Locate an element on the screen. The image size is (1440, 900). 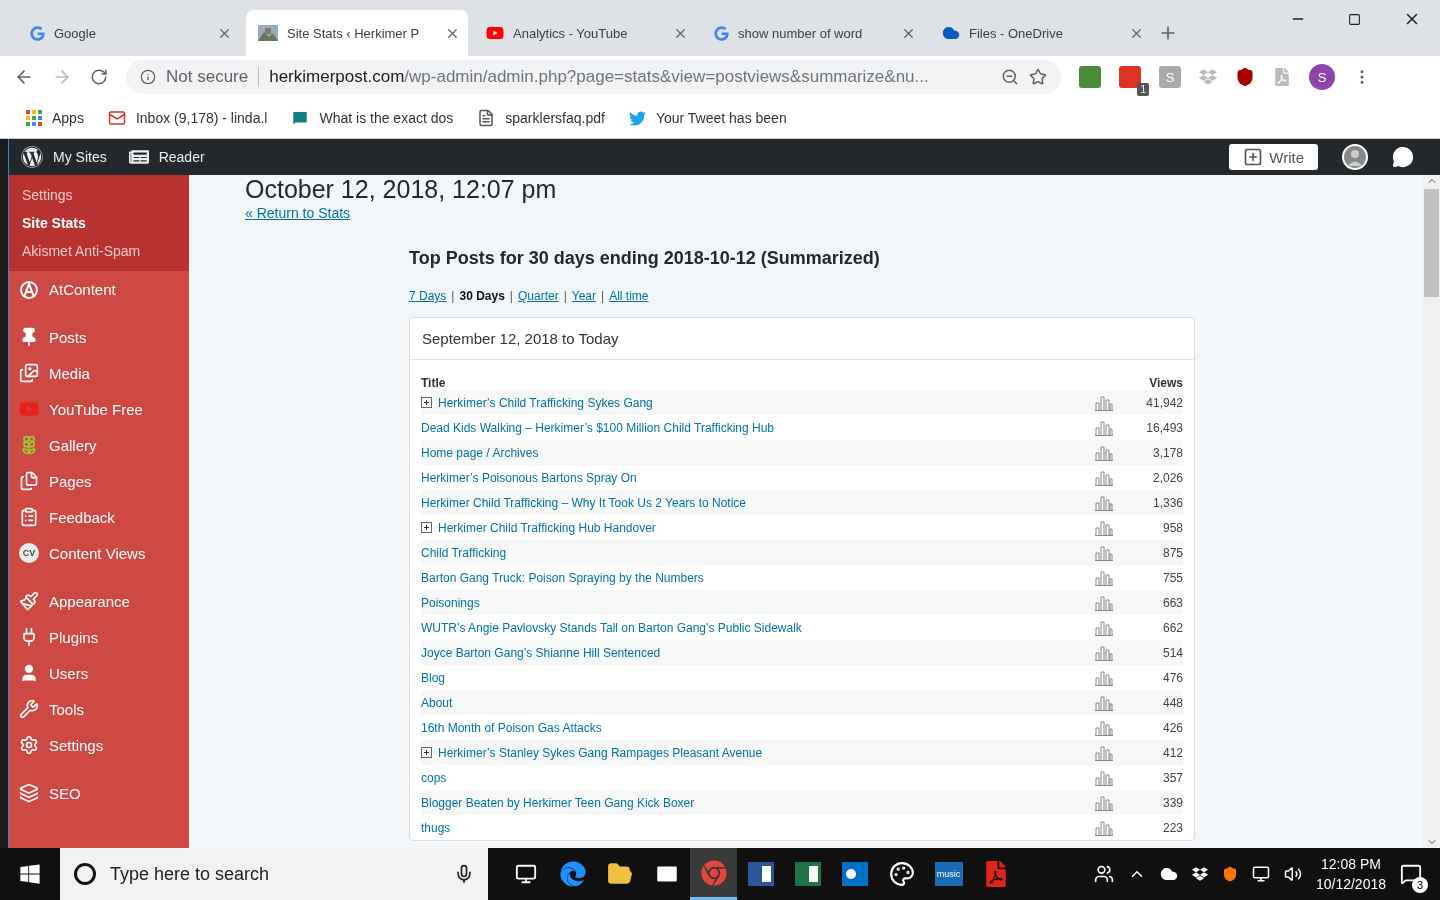
period-link: 7 Days is located at coordinates (428, 296).